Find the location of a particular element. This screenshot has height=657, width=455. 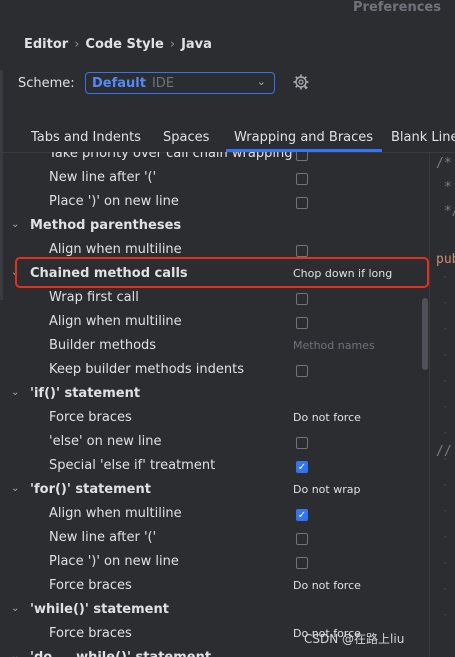

option-row: Special 'else if' treatment ✓ is located at coordinates (218, 467).